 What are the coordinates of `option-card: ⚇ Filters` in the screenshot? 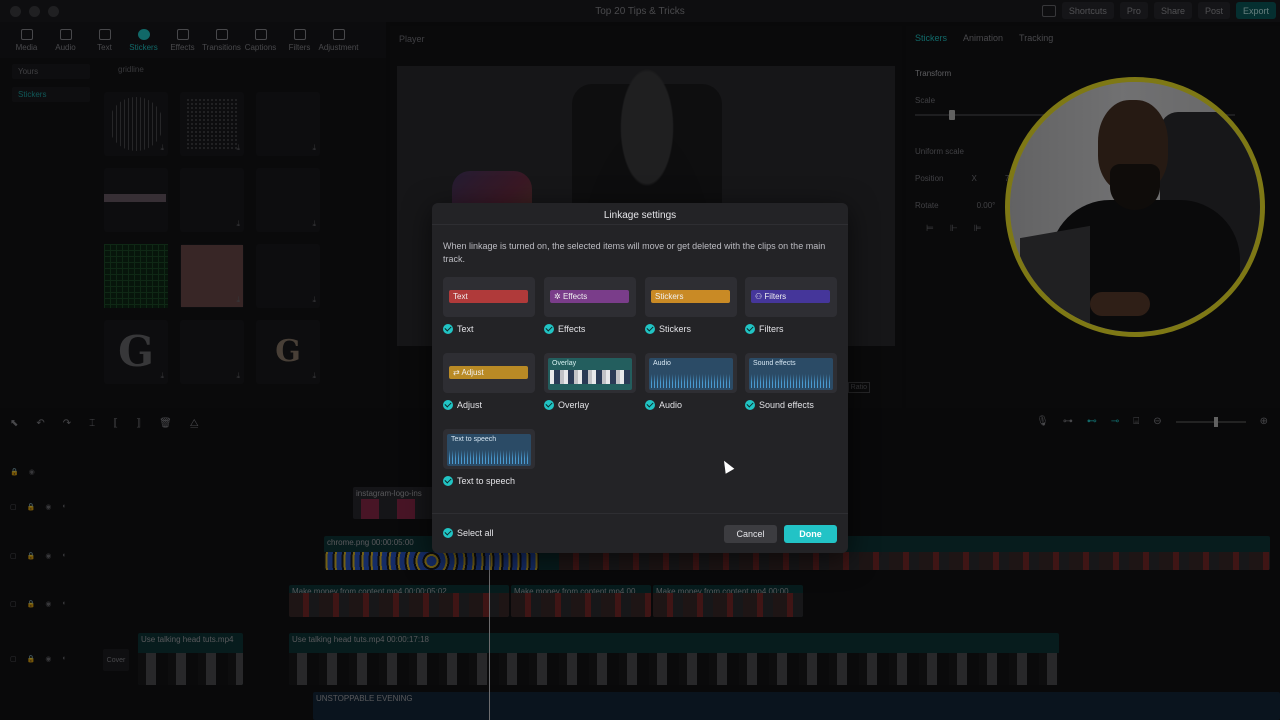 It's located at (791, 297).